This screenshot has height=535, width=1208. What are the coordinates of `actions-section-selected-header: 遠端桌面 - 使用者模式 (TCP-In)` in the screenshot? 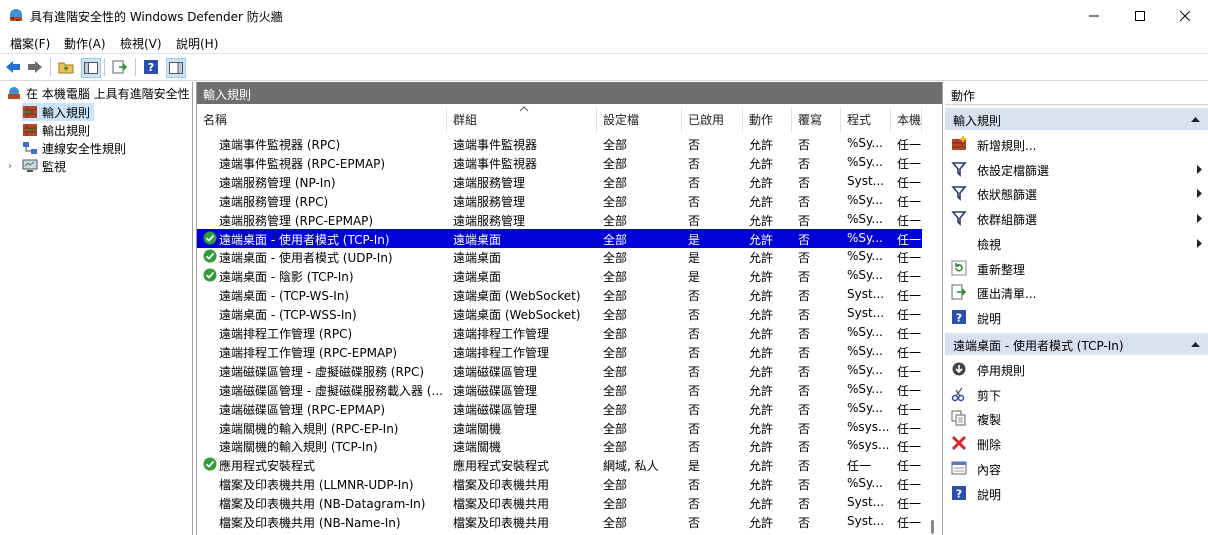 It's located at (1076, 344).